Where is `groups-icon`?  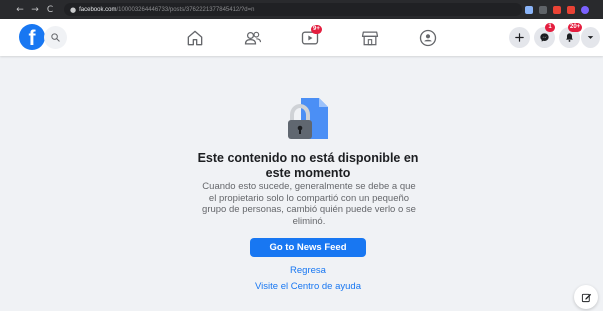 groups-icon is located at coordinates (428, 38).